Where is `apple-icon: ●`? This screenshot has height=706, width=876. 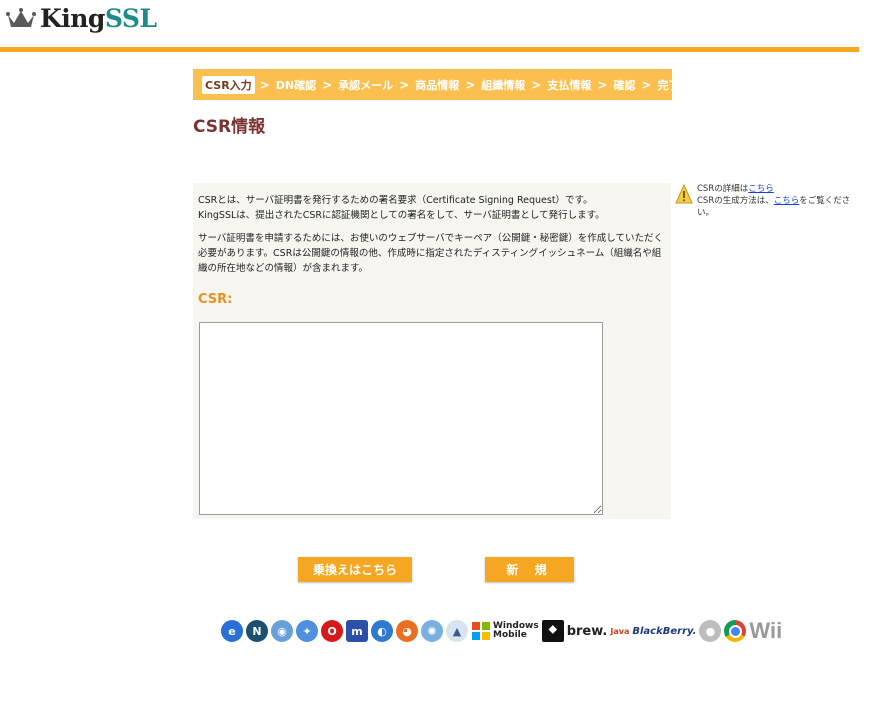
apple-icon: ● is located at coordinates (710, 631).